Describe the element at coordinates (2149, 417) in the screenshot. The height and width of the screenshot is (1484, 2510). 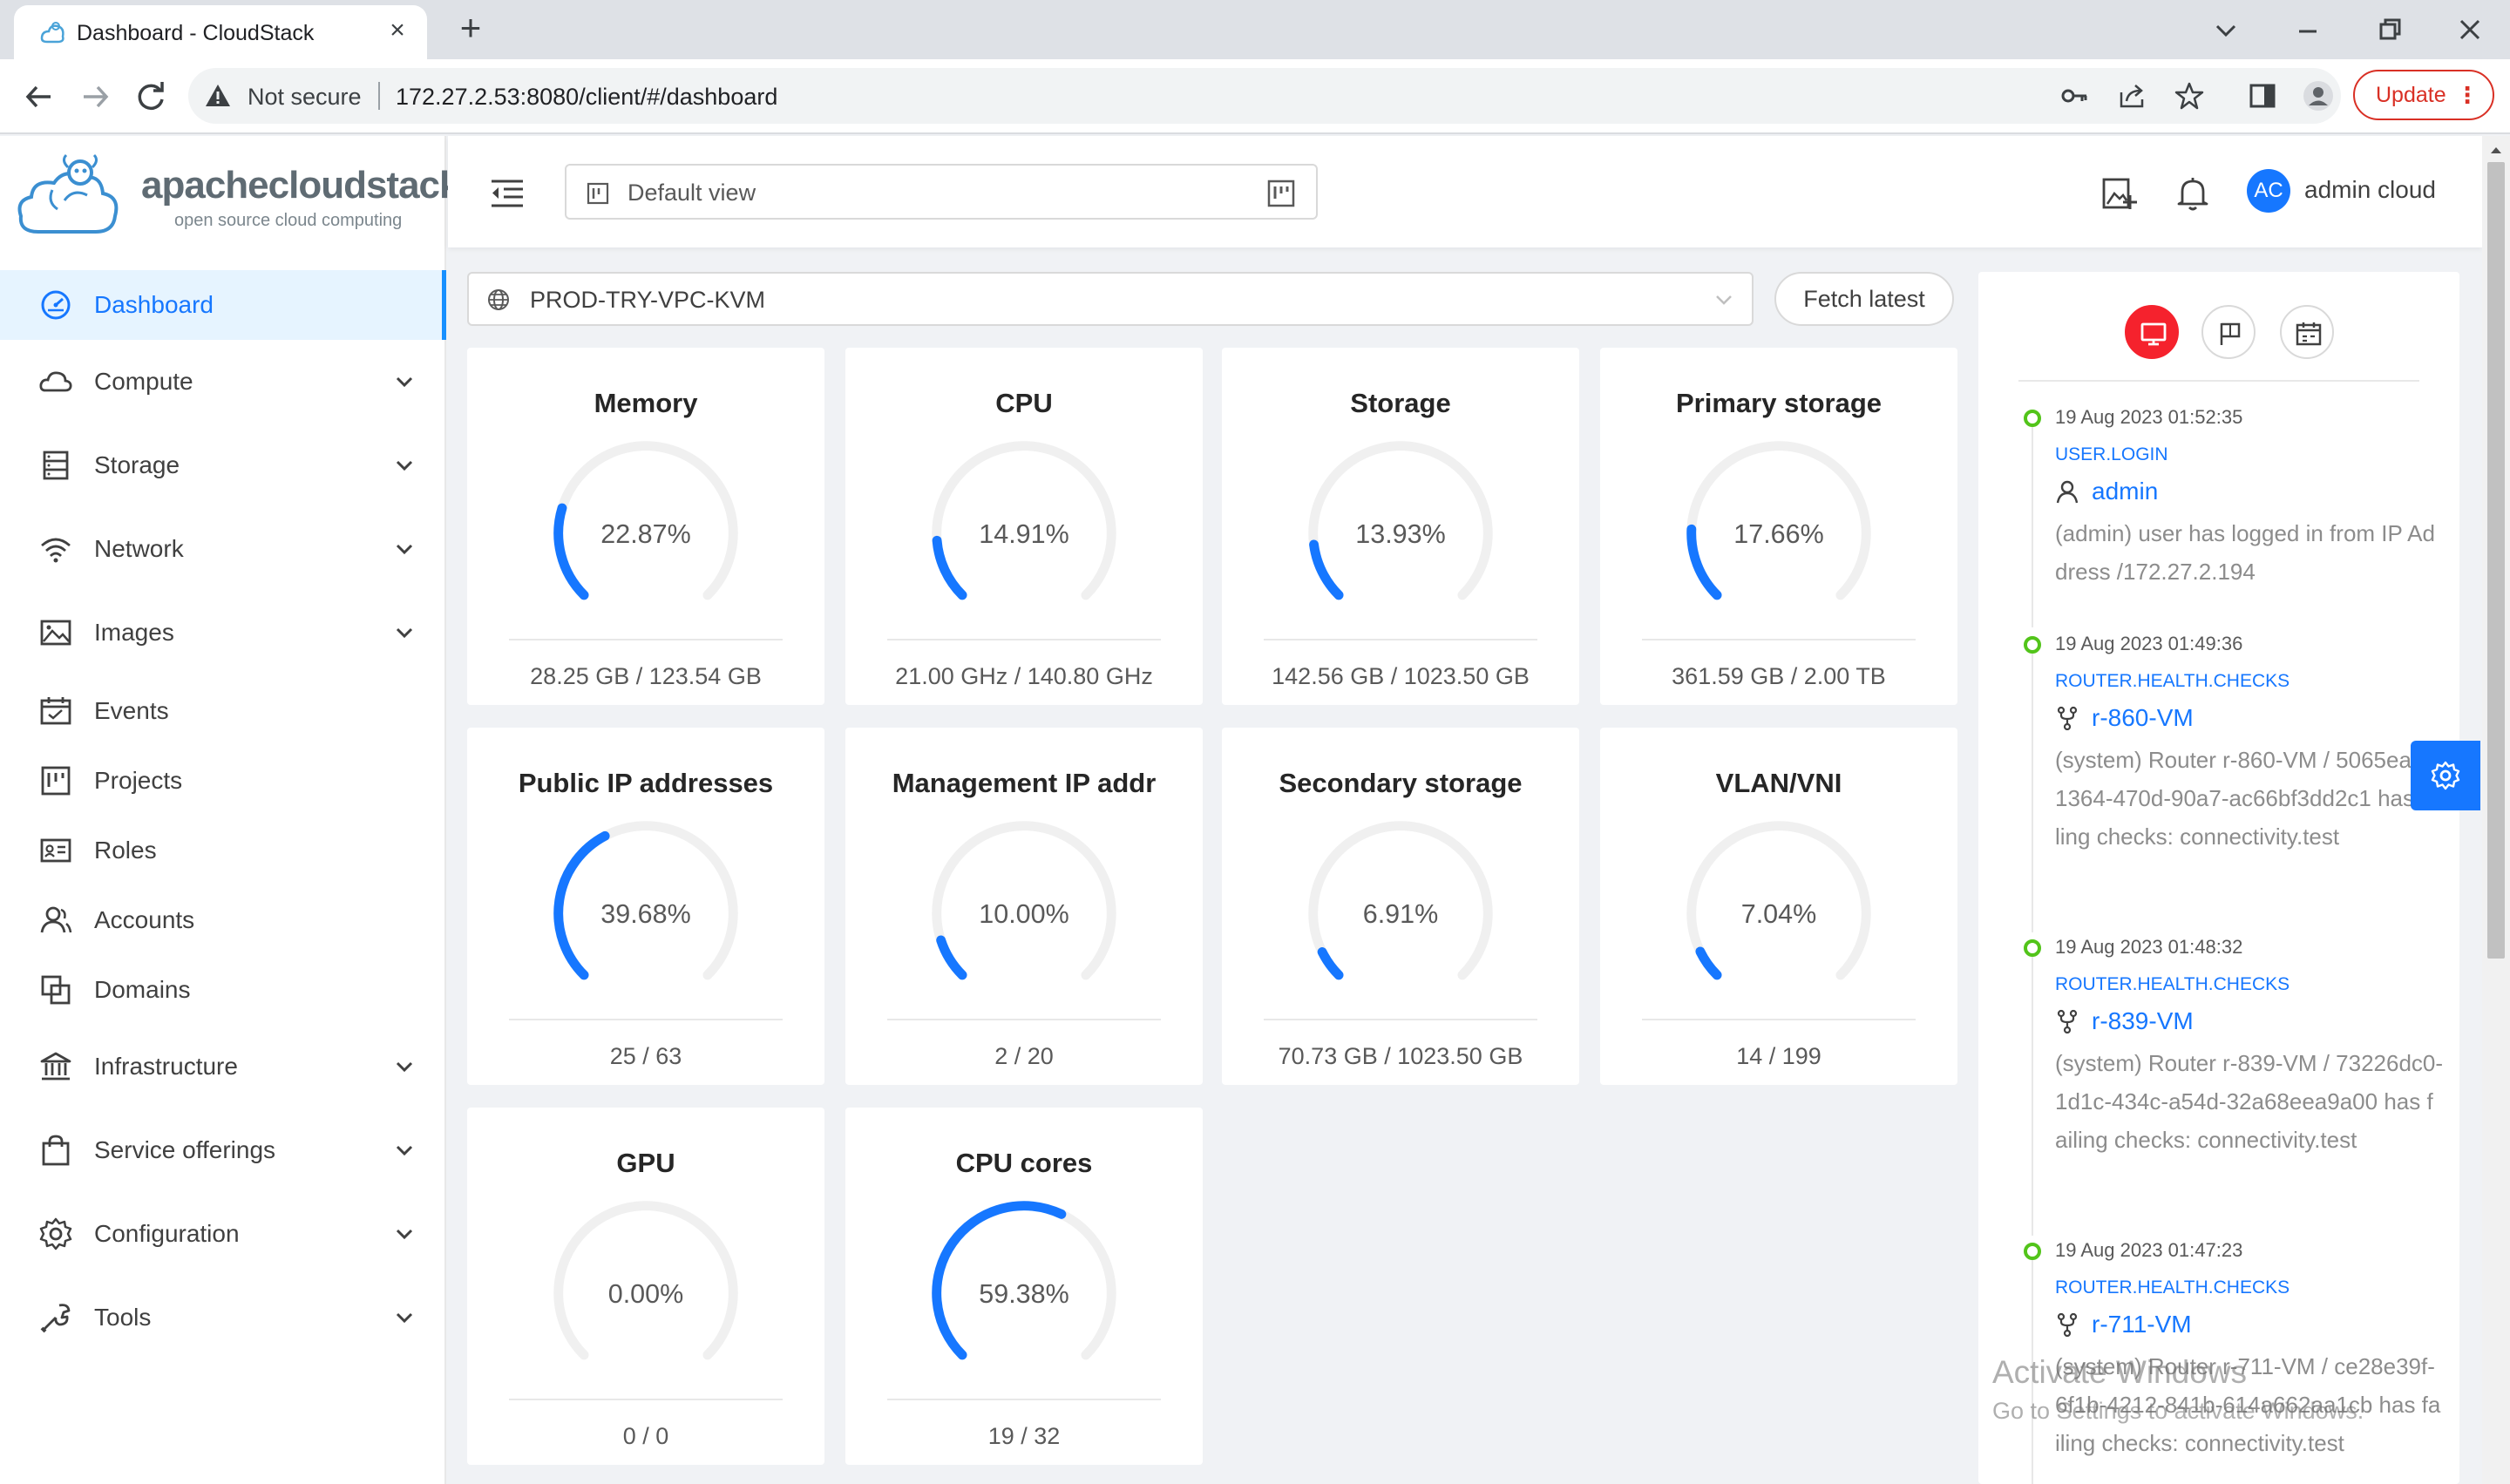
I see `event-time: 19 Aug 2023 01:52:35` at that location.